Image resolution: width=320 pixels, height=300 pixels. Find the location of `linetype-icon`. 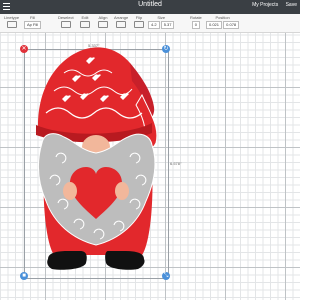

linetype-icon is located at coordinates (11, 24).